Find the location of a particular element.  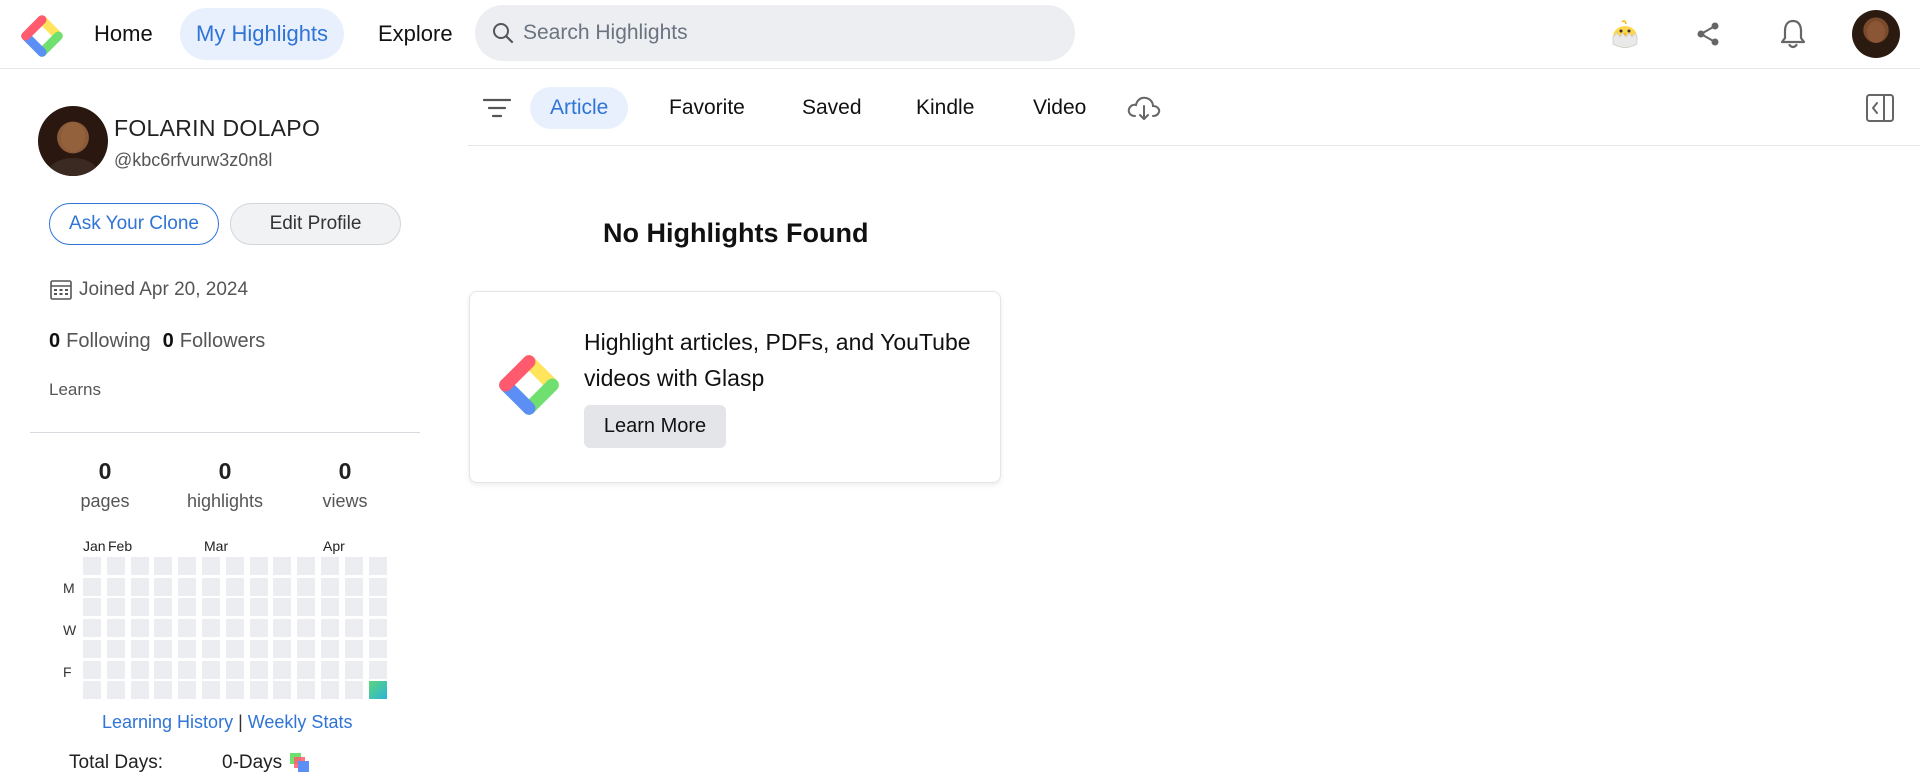

profile-avatar is located at coordinates (73, 141).